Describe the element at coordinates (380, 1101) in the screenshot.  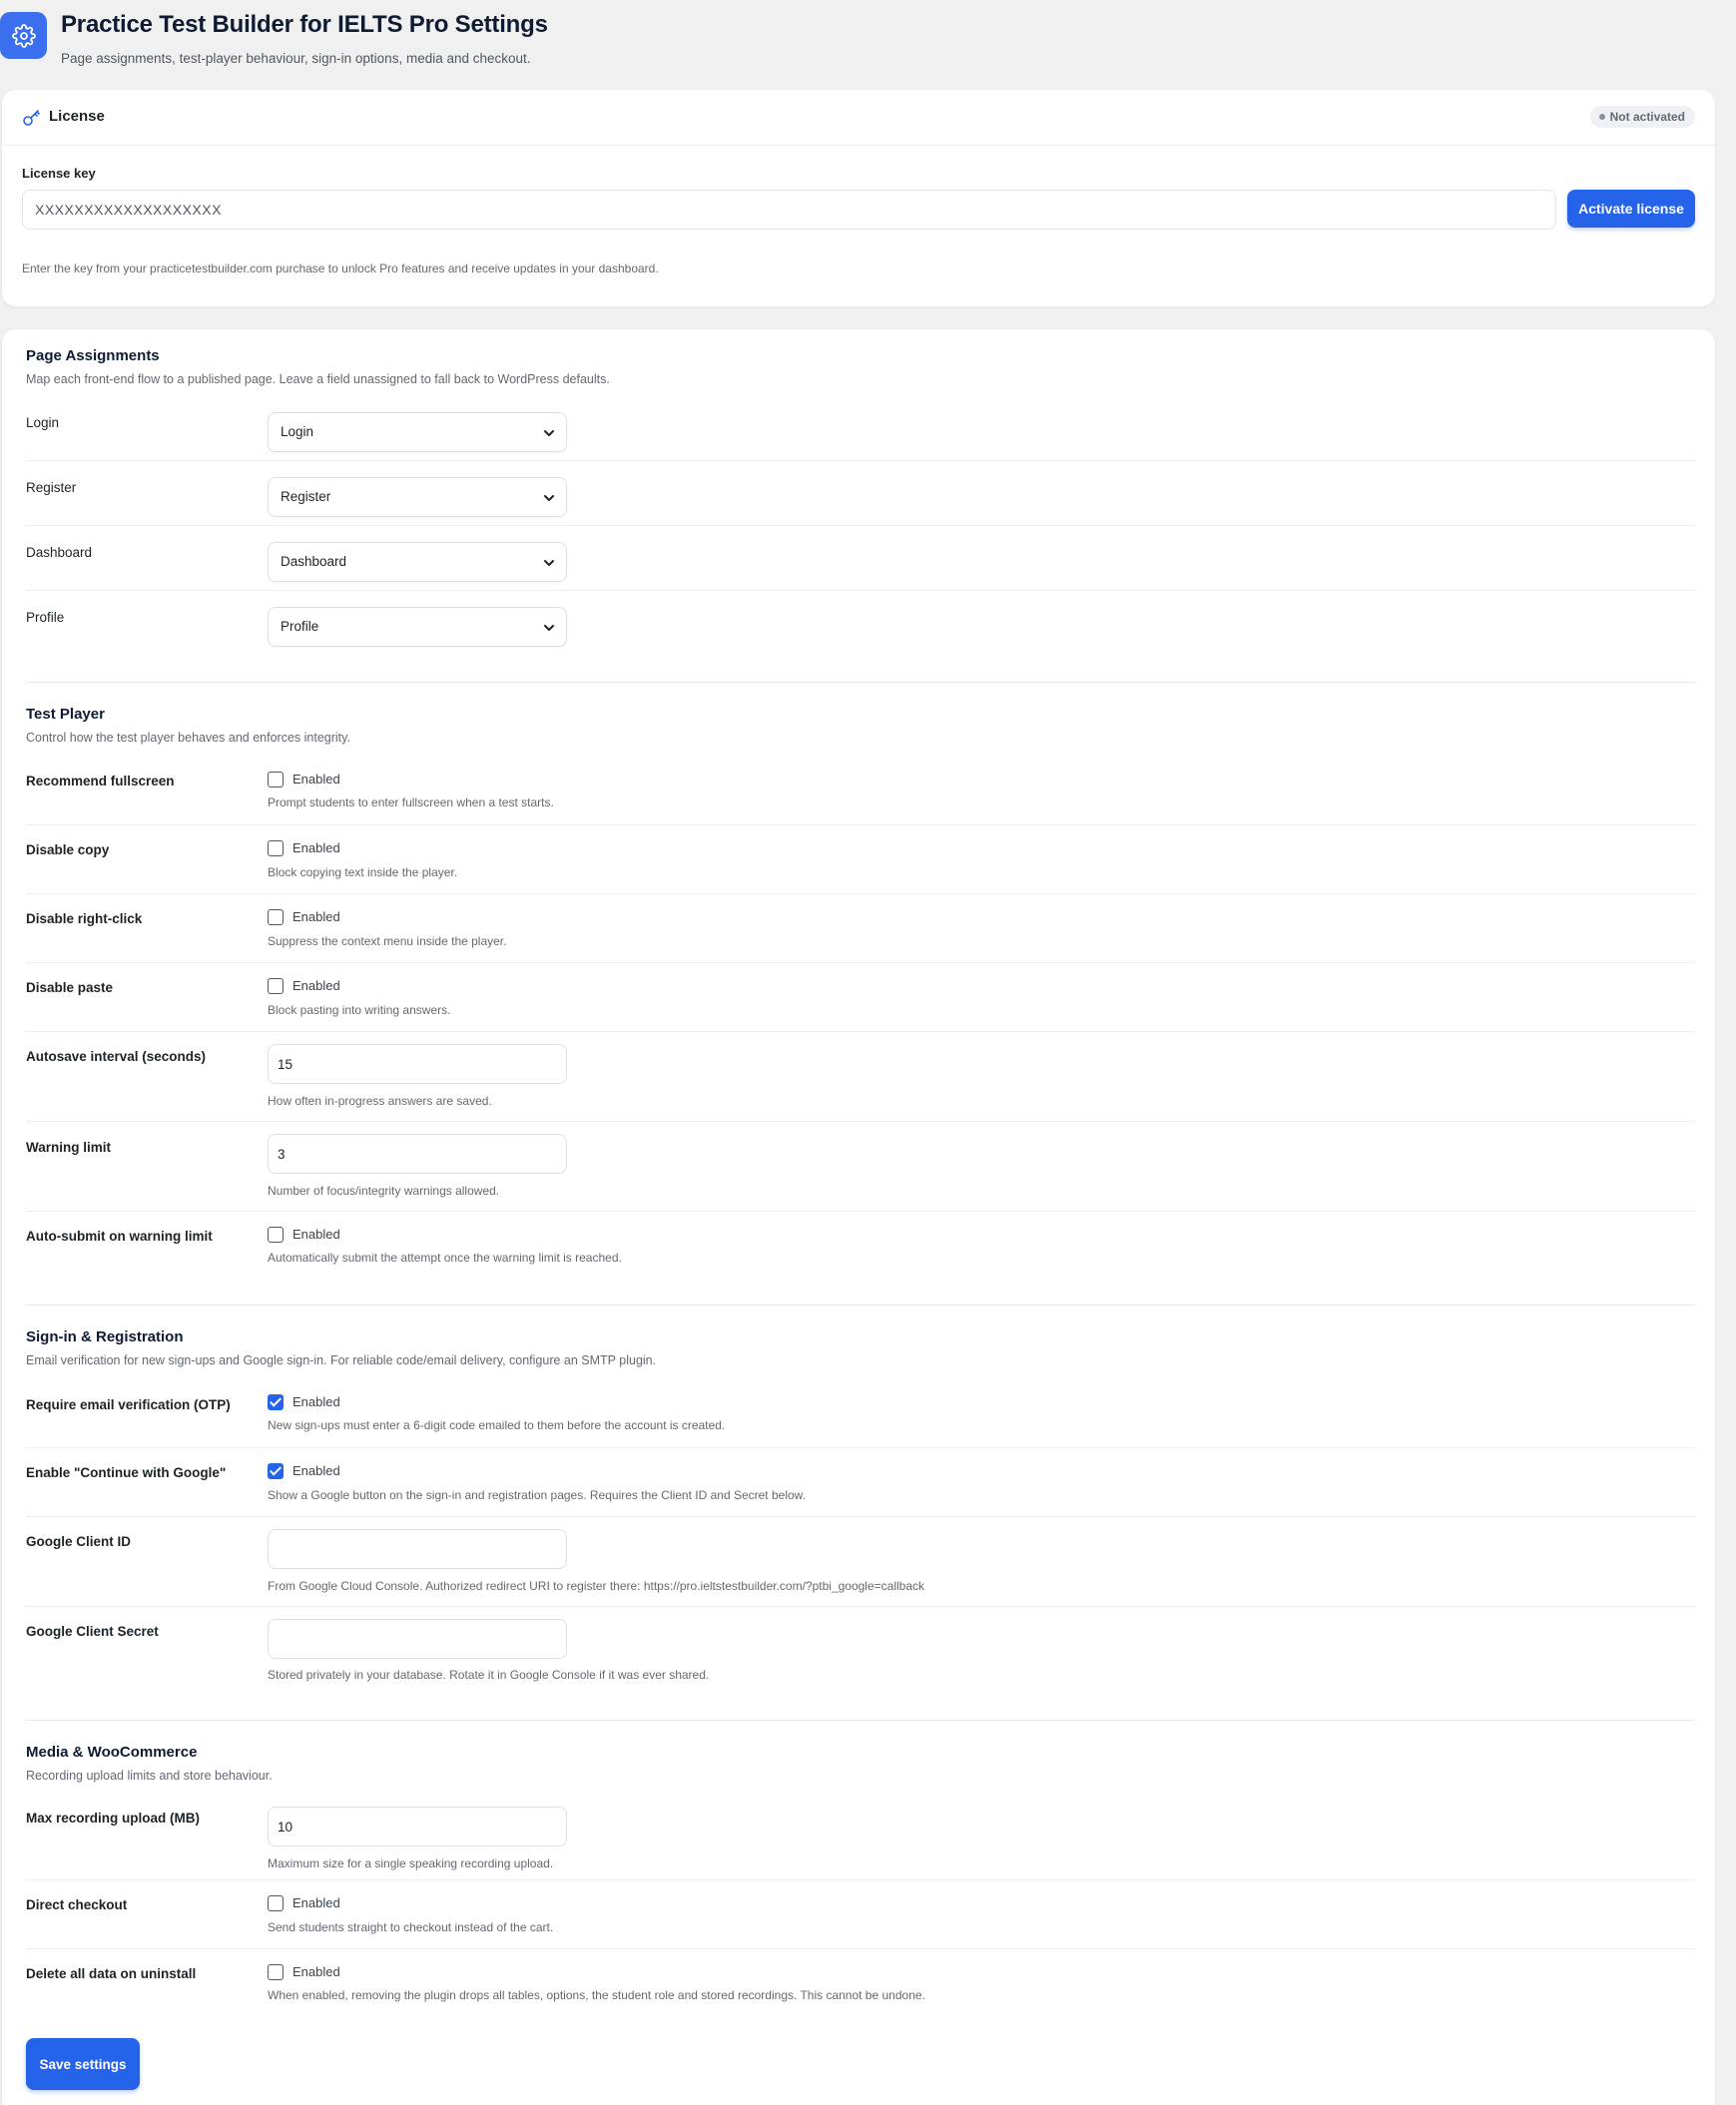
I see `autosave-interval-help: How often in-progress answers are saved.` at that location.